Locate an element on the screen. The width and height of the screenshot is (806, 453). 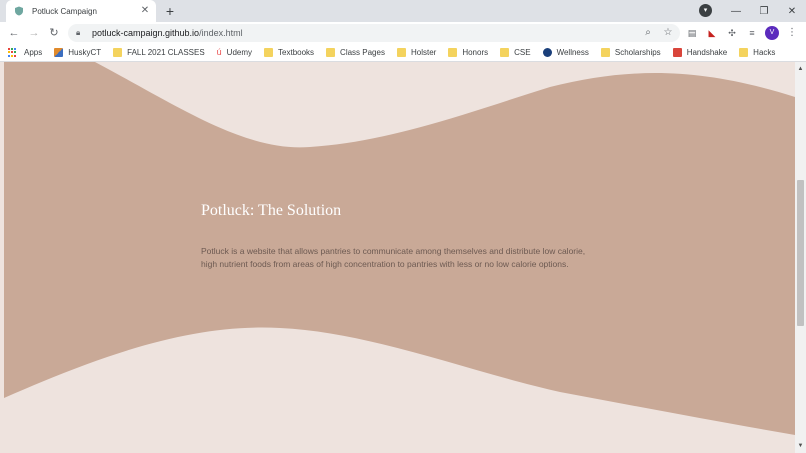
bookmark-hacks: Hacks is located at coordinates (757, 52).